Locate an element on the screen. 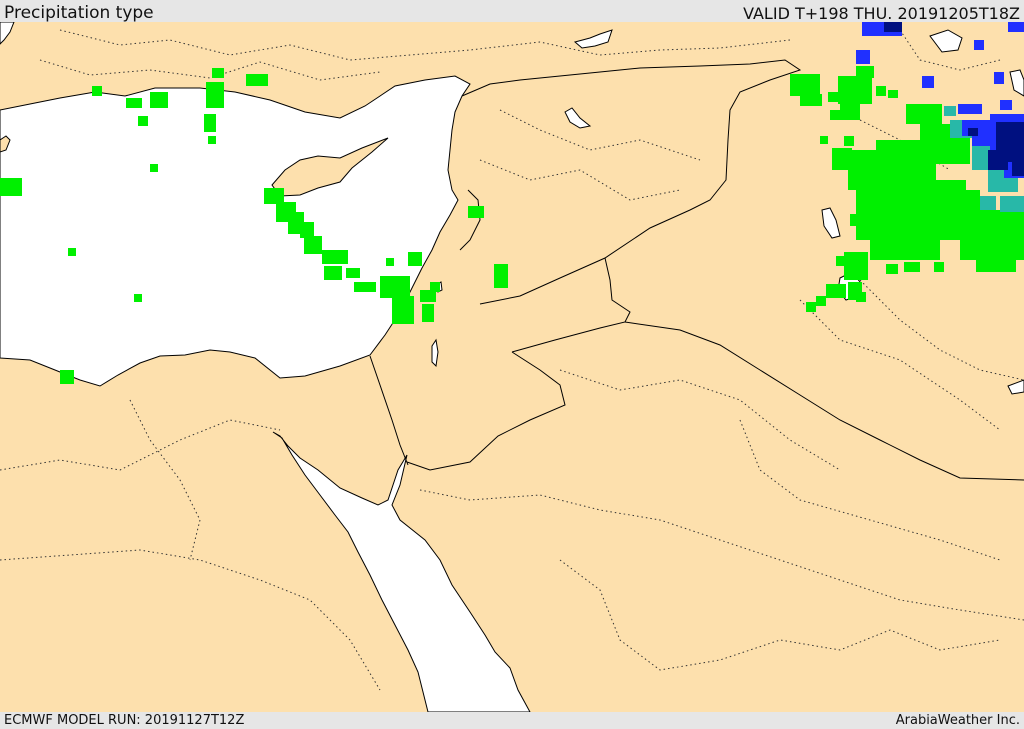 The width and height of the screenshot is (1024, 729). model-run: ECMWF MODEL RUN: 20191127T12Z is located at coordinates (124, 720).